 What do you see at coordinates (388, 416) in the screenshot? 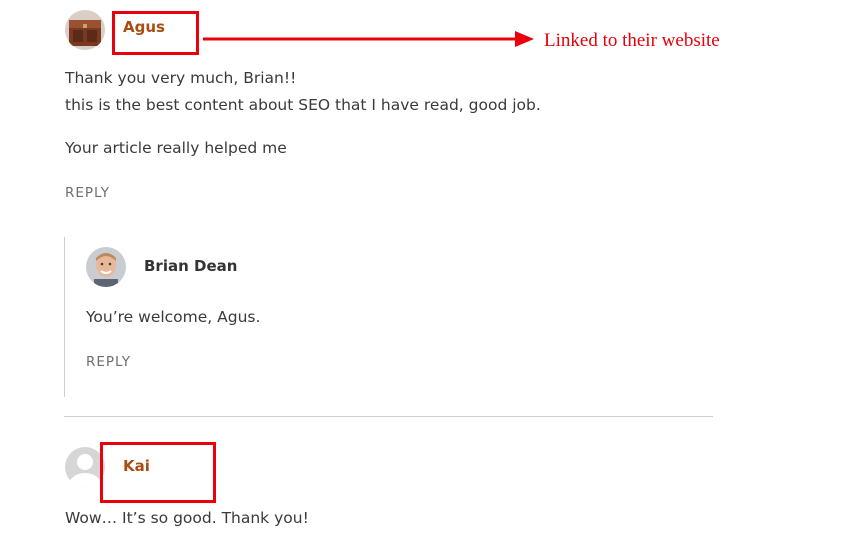
I see `comment-divider` at bounding box center [388, 416].